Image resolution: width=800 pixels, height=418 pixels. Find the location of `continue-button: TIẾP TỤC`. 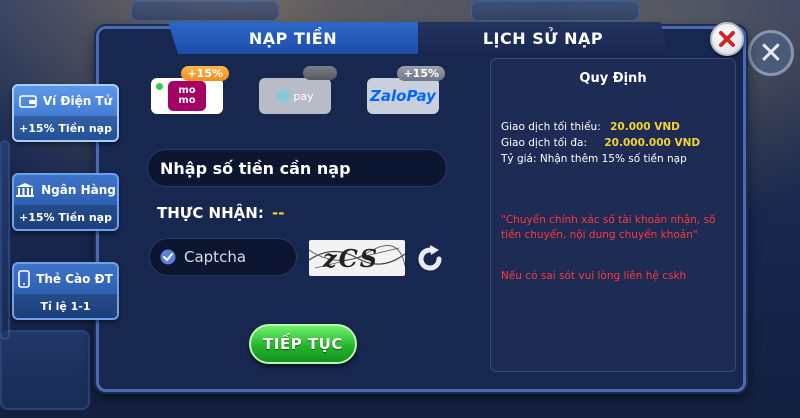

continue-button: TIẾP TỤC is located at coordinates (303, 344).